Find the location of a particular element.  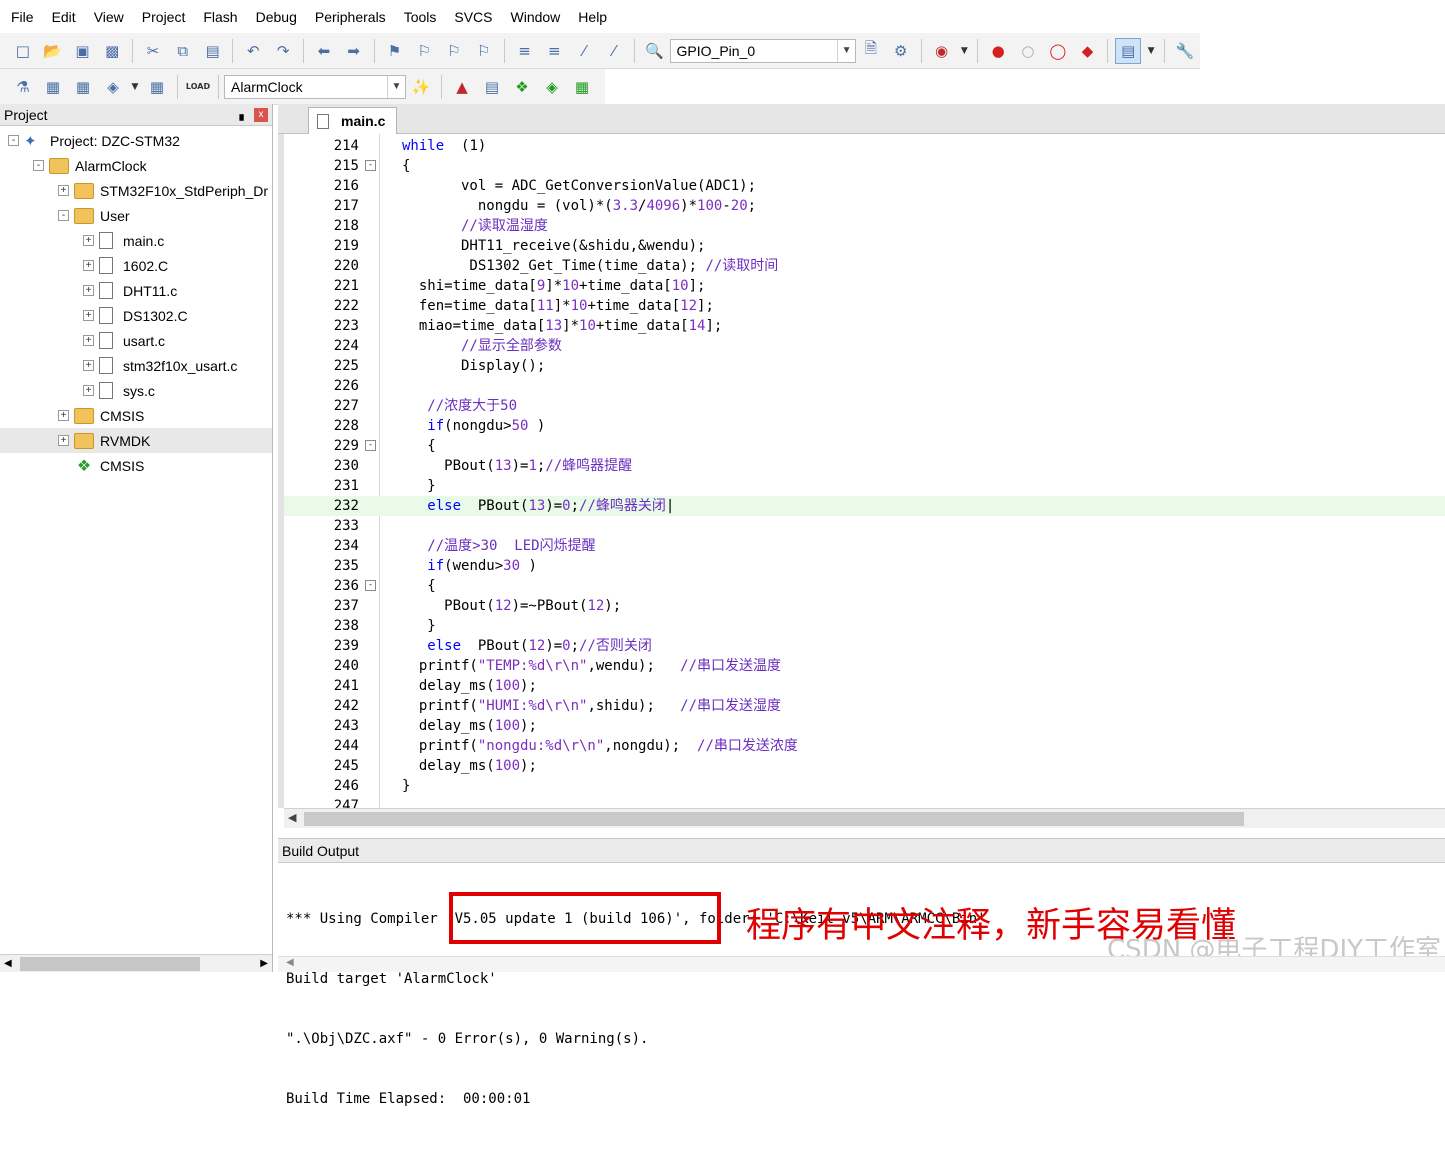

menu-item-help: Help is located at coordinates (592, 17).